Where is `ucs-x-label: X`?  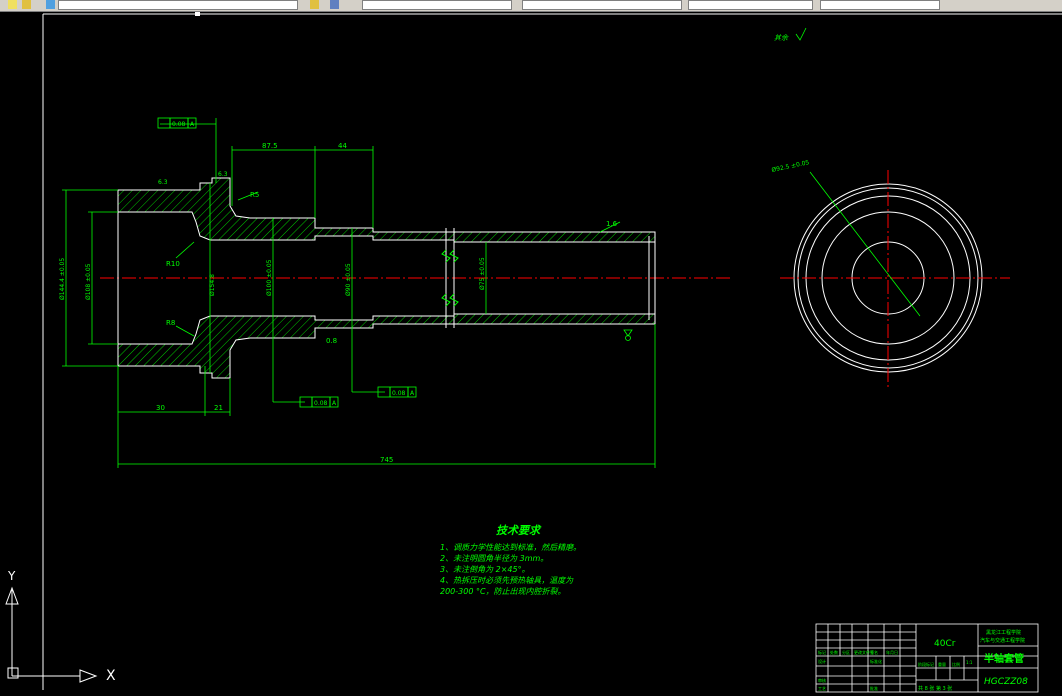 ucs-x-label: X is located at coordinates (111, 676).